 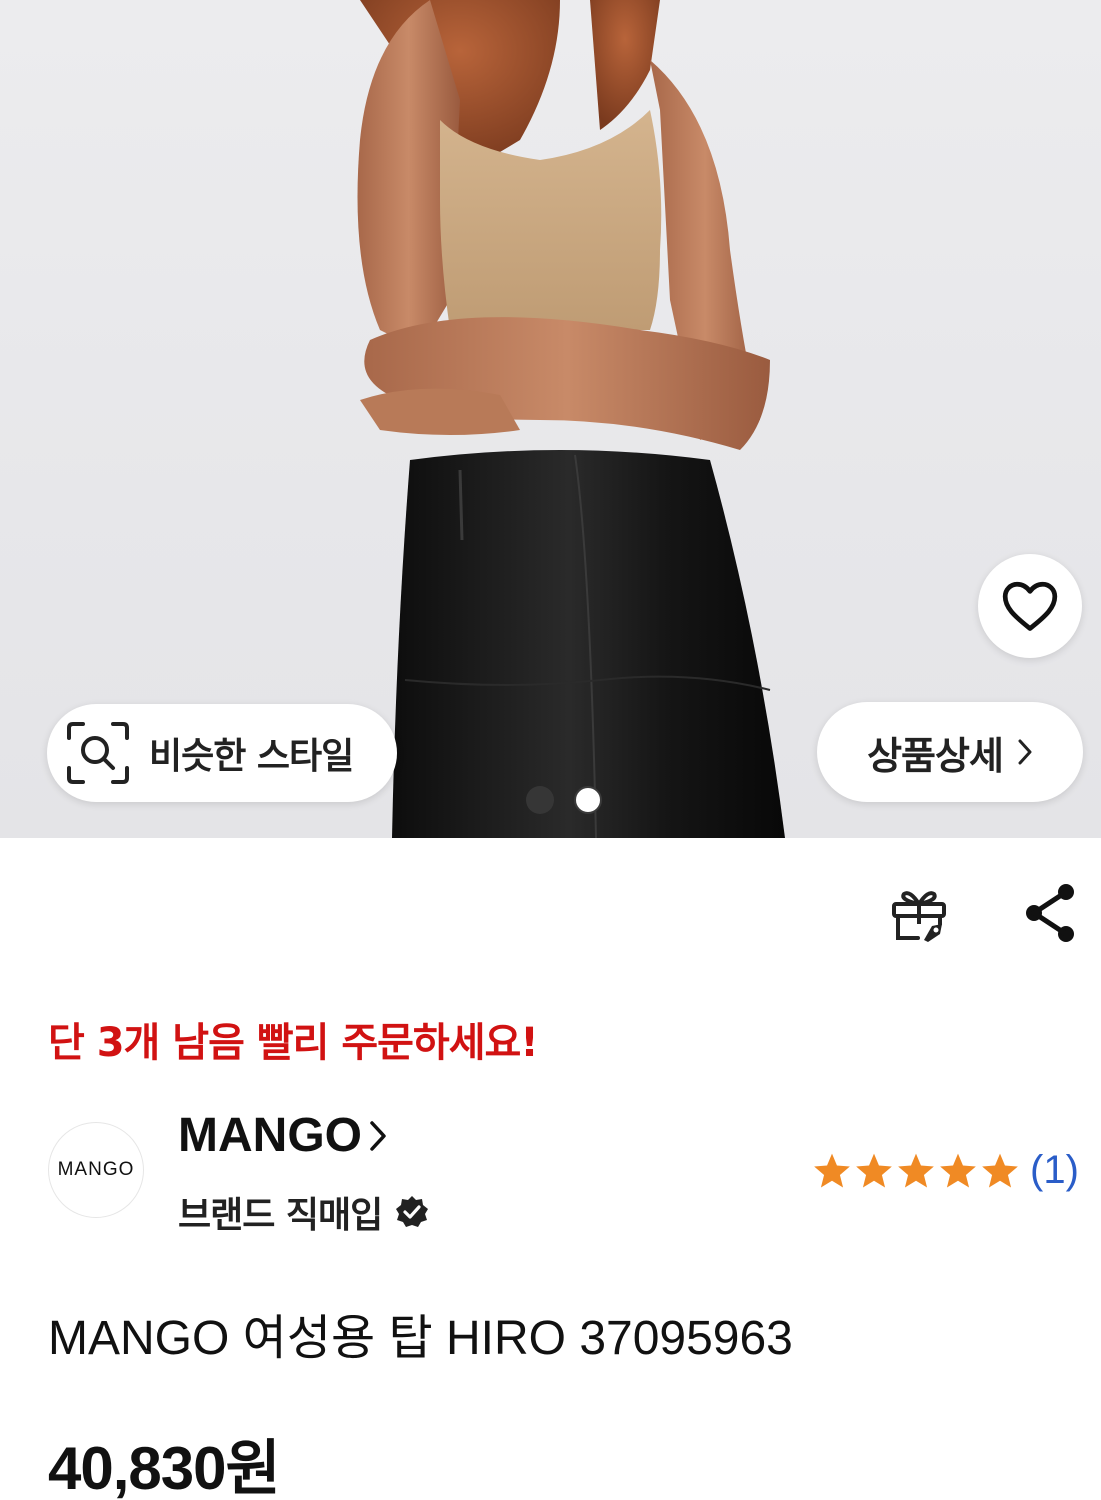 I want to click on brand-logo: MANGO, so click(x=96, y=1170).